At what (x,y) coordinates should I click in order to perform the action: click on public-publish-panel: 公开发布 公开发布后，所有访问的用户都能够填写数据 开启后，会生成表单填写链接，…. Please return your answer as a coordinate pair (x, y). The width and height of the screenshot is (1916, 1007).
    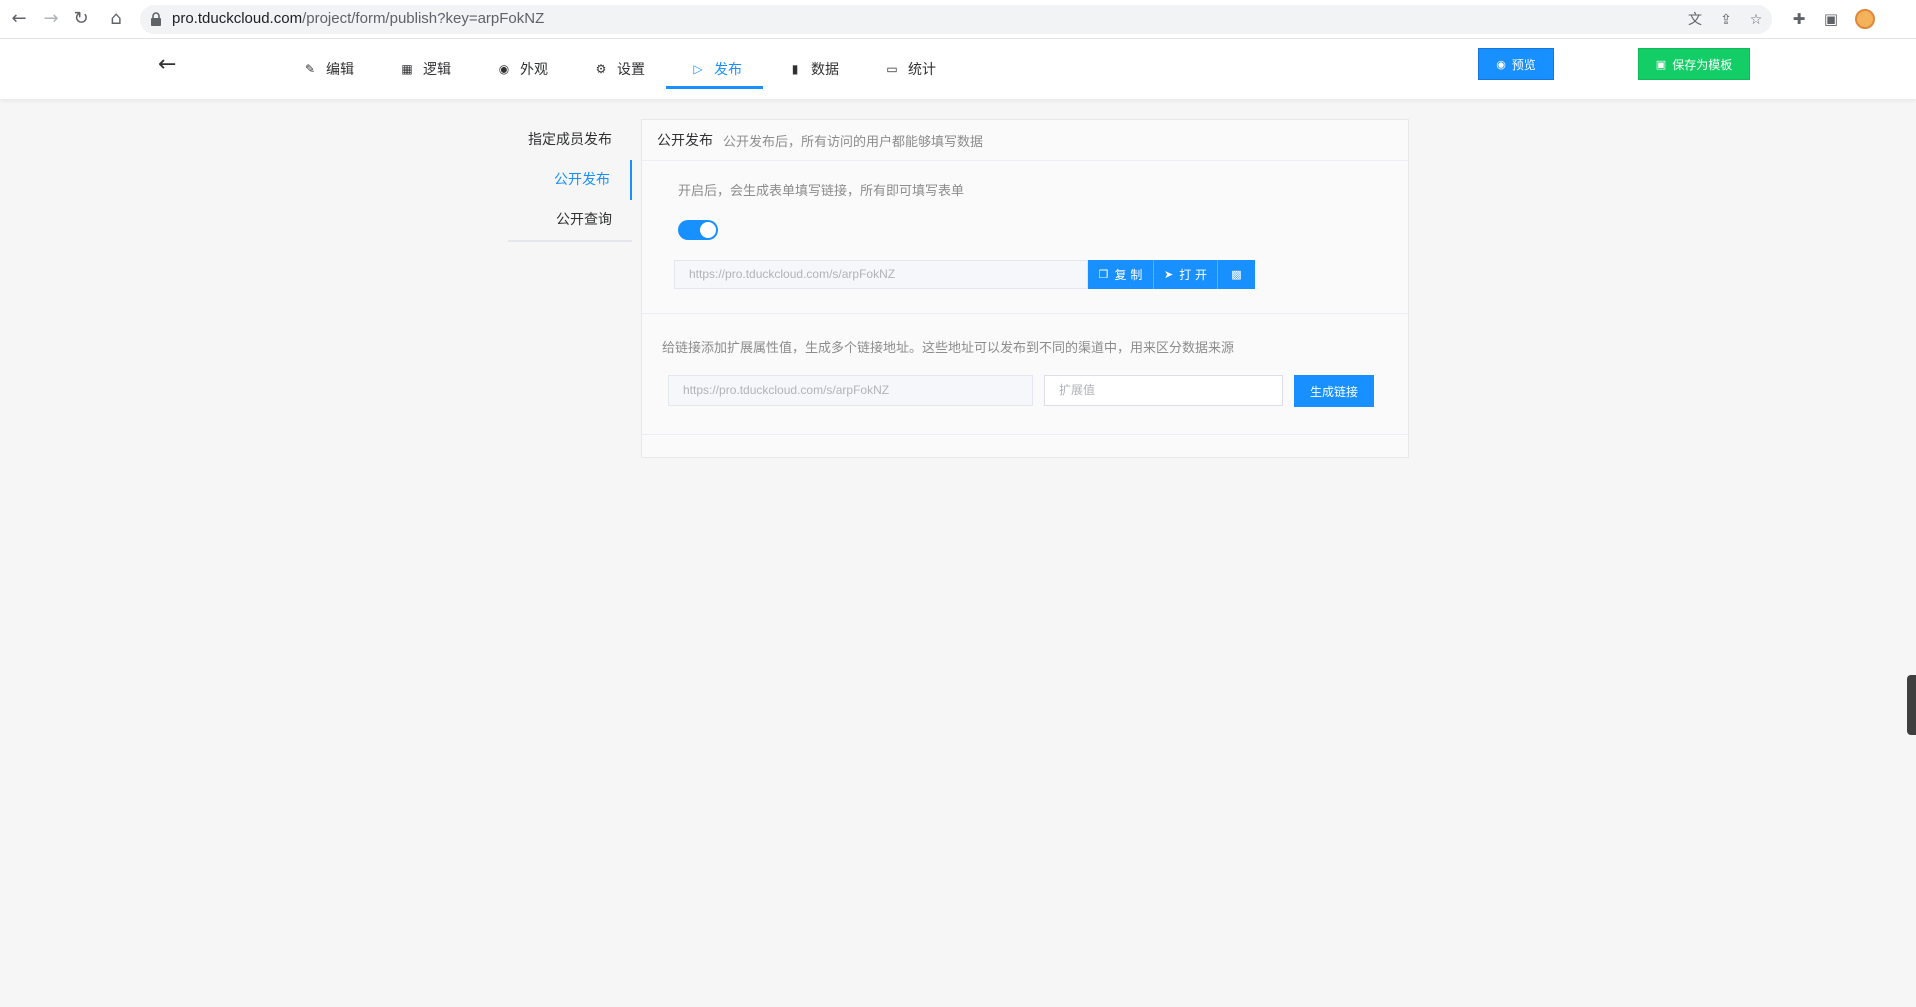
    Looking at the image, I should click on (1025, 288).